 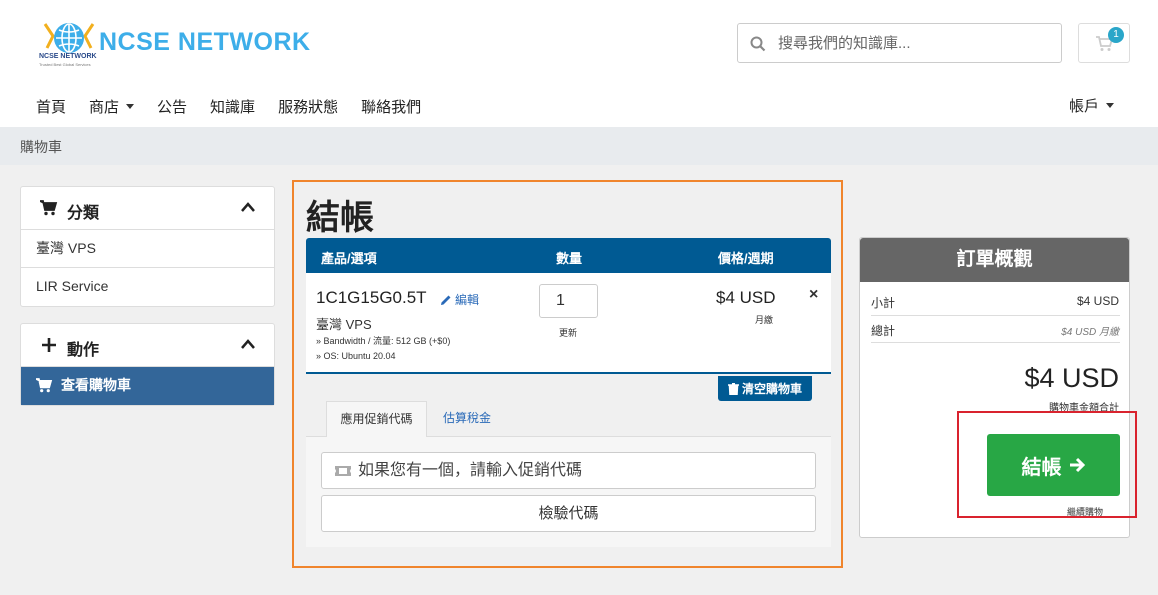 What do you see at coordinates (356, 356) in the screenshot?
I see `product-option-os: » OS: Ubuntu 20.04` at bounding box center [356, 356].